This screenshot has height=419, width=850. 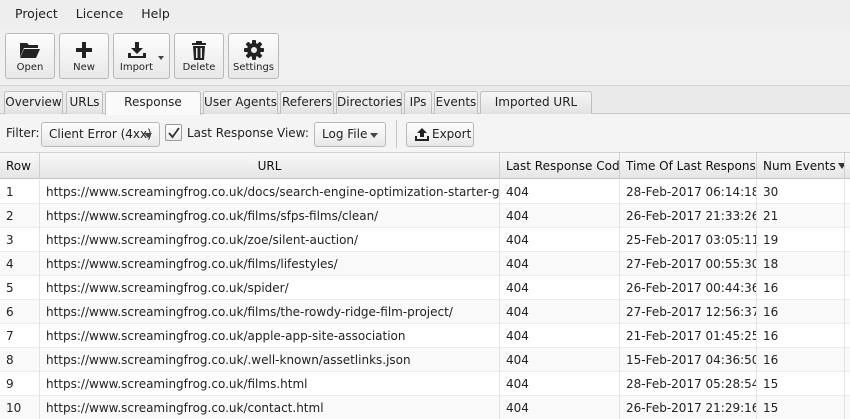 What do you see at coordinates (141, 56) in the screenshot?
I see `import-button: Import` at bounding box center [141, 56].